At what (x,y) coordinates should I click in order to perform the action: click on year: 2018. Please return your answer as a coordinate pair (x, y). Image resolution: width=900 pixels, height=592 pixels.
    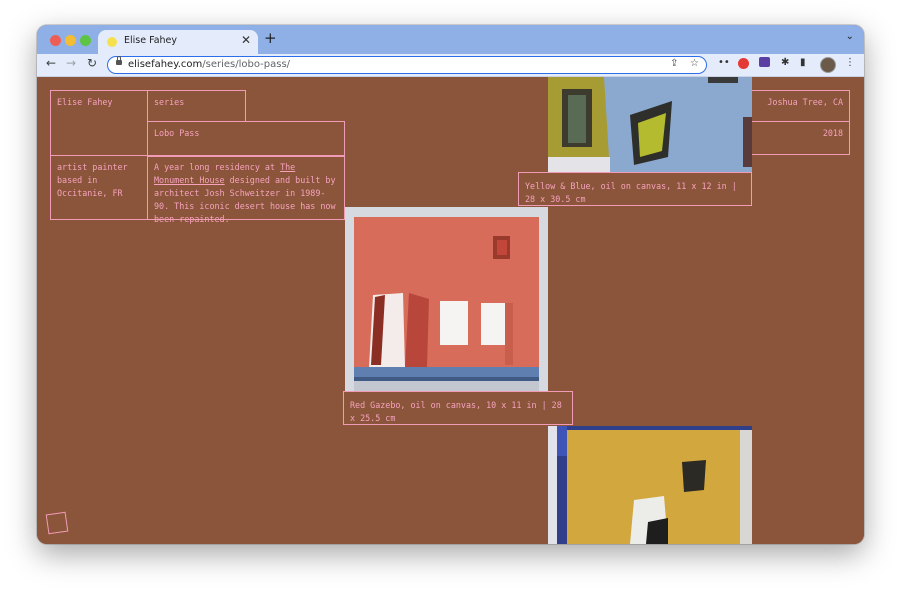
    Looking at the image, I should click on (832, 133).